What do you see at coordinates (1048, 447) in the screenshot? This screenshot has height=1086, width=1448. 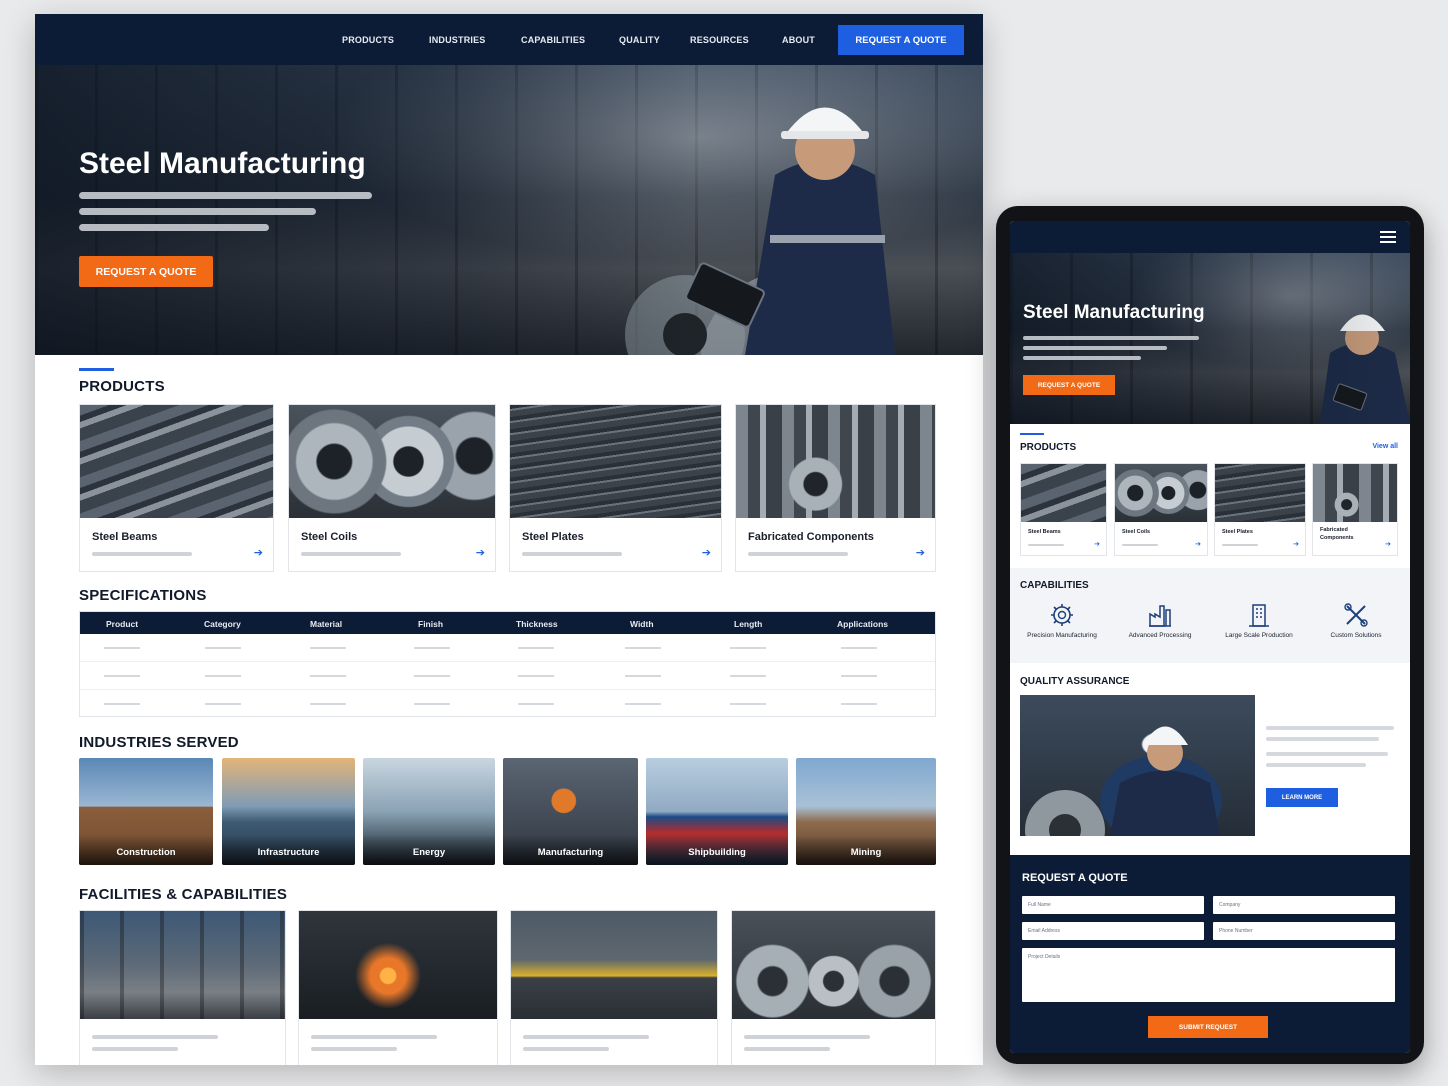 I see `tablet-products-heading: PRODUCTS` at bounding box center [1048, 447].